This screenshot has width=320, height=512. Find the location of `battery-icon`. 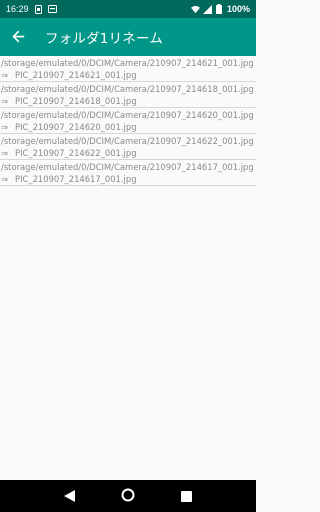

battery-icon is located at coordinates (219, 9).